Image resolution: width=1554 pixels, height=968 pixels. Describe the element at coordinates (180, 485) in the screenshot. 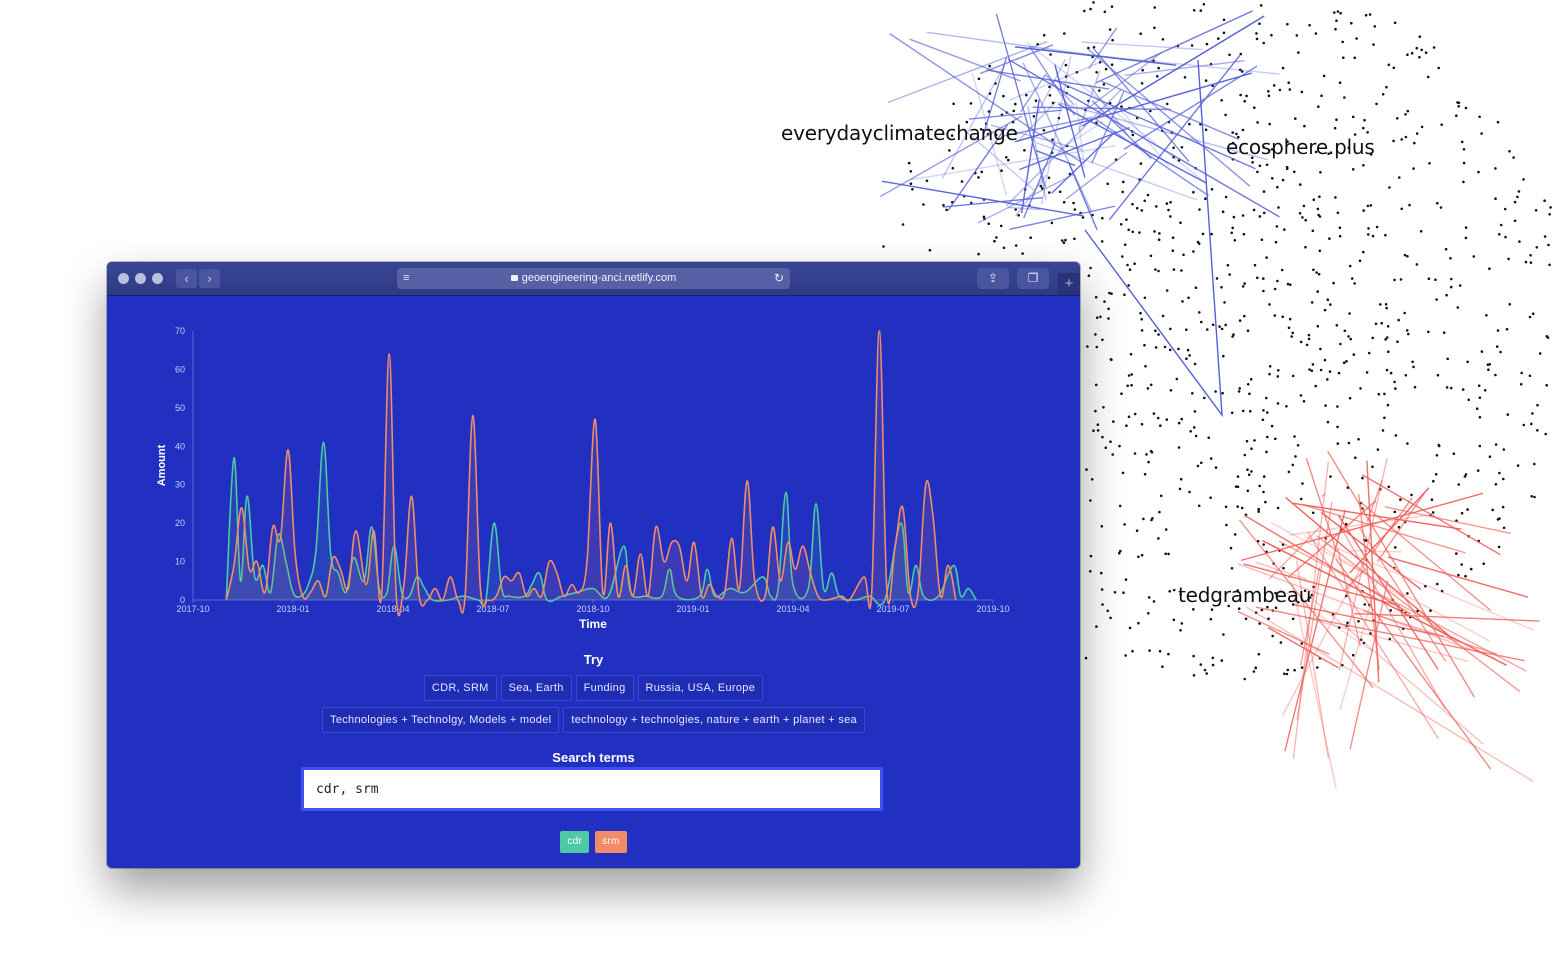

I see `y-tick-label: 30` at that location.